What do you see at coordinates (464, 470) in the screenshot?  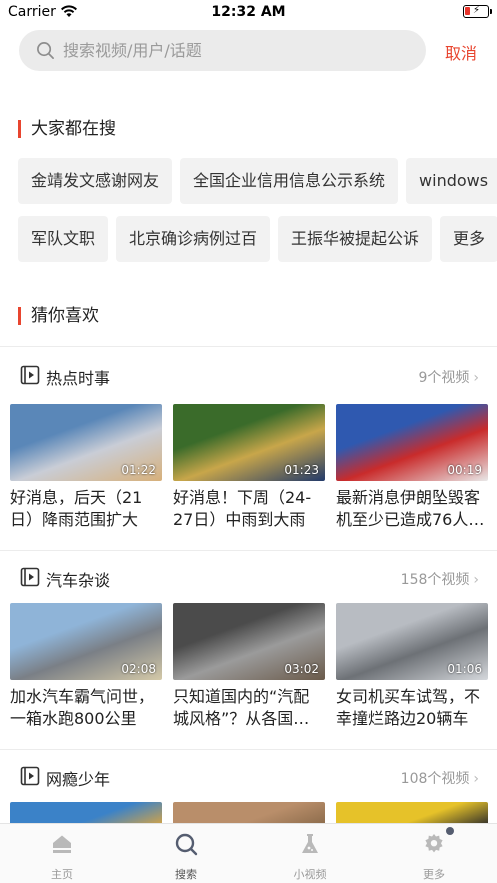 I see `video-duration: 00:19` at bounding box center [464, 470].